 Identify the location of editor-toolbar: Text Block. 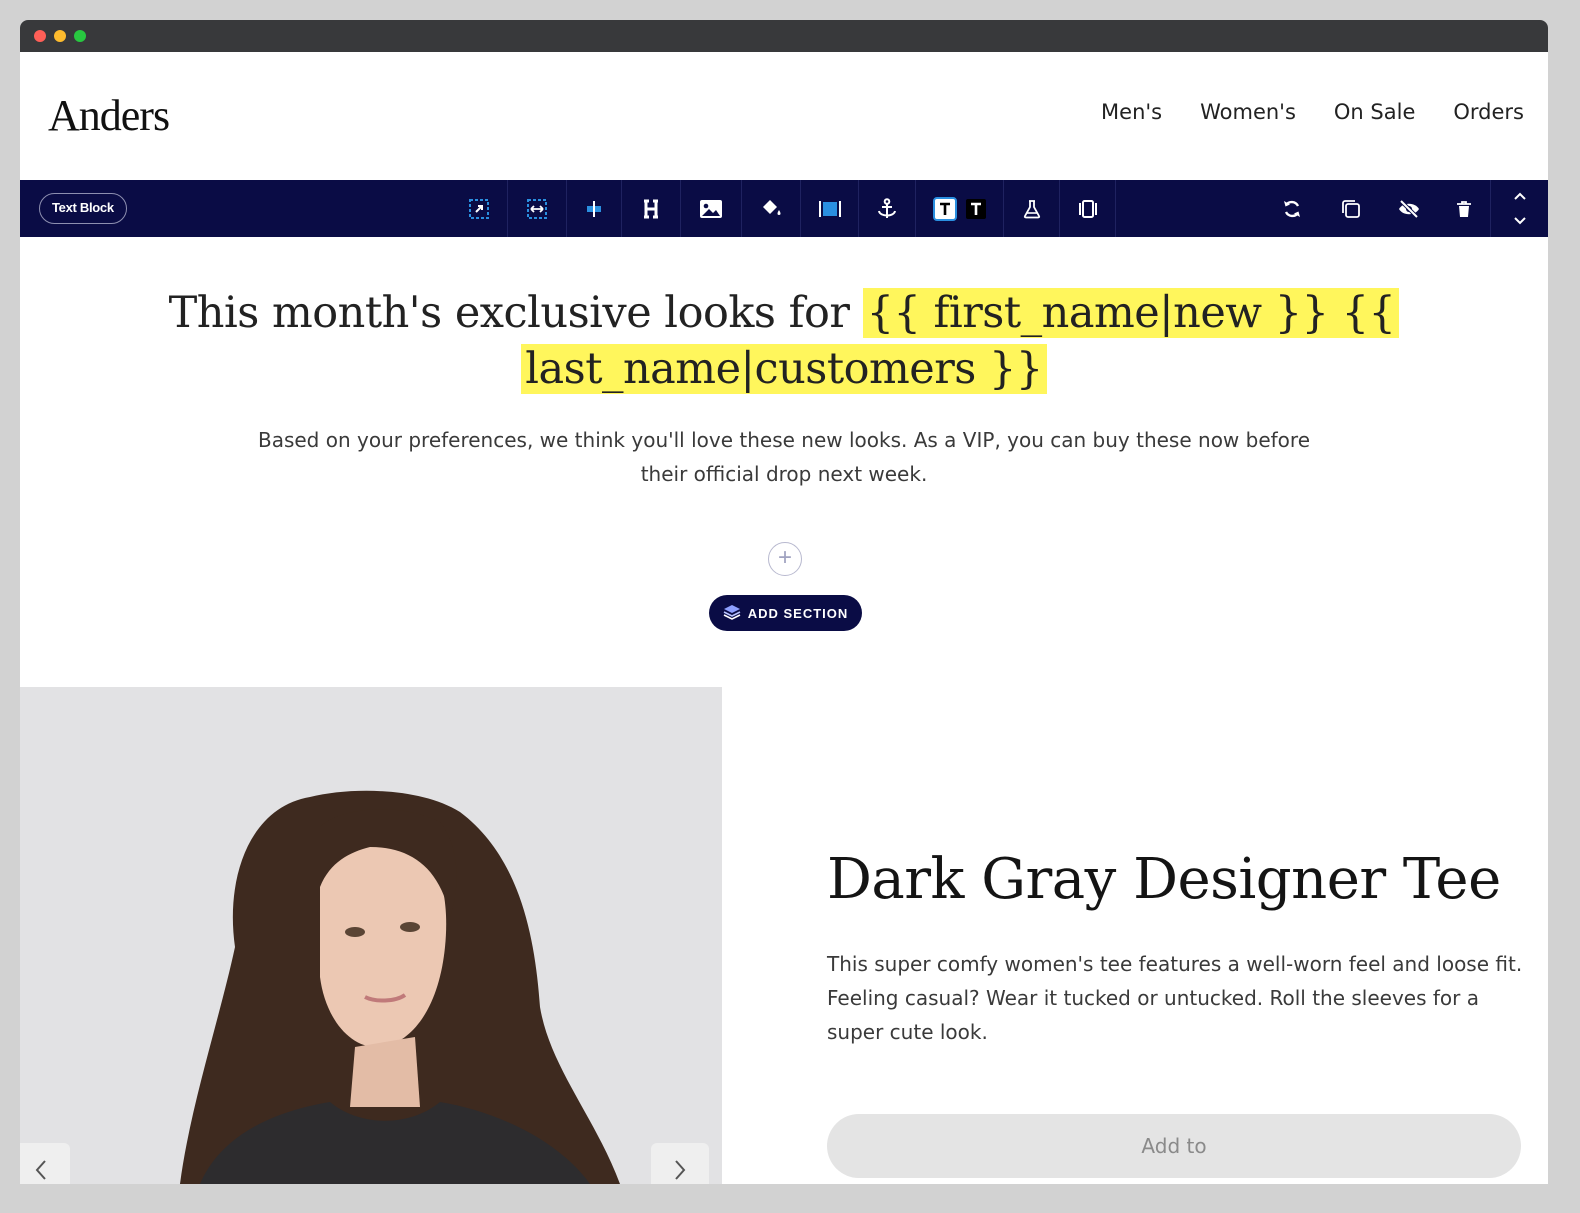
(784, 208).